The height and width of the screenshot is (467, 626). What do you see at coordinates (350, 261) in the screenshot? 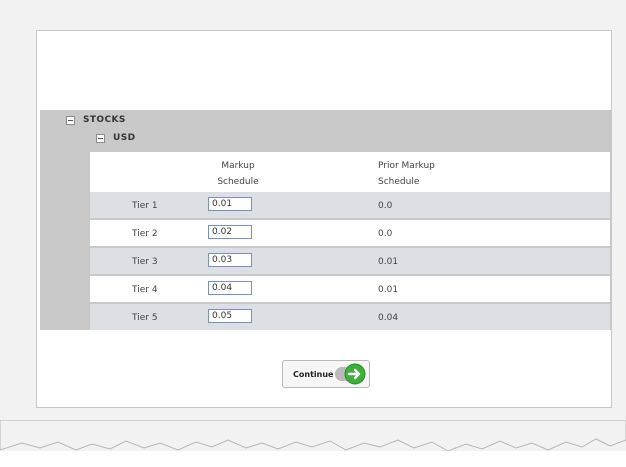
I see `table-row: Tier 3 0.01` at bounding box center [350, 261].